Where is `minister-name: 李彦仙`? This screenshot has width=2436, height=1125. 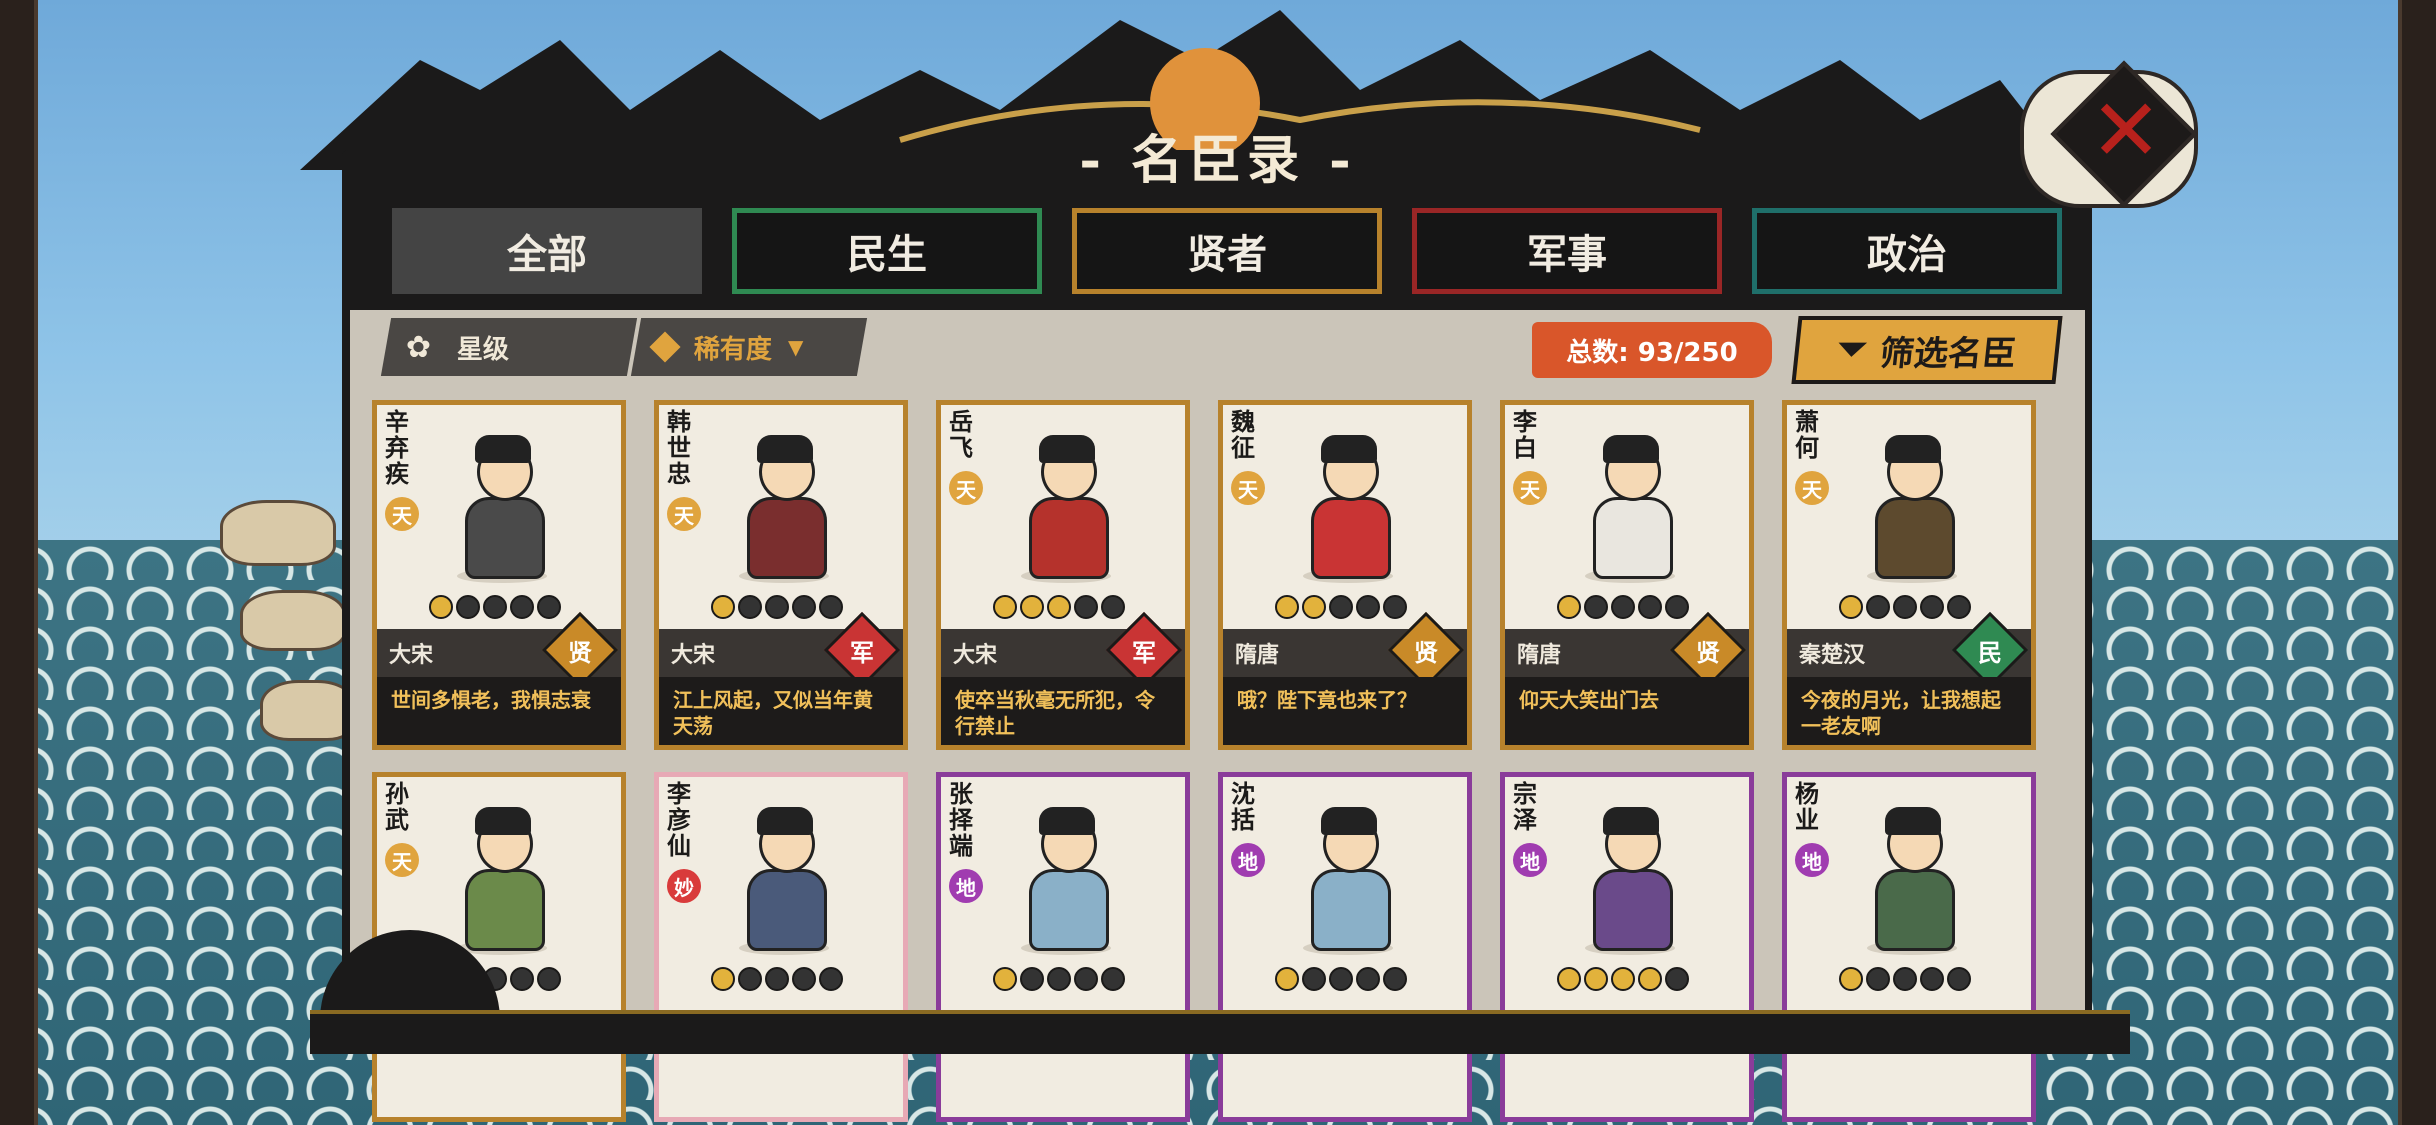 minister-name: 李彦仙 is located at coordinates (679, 820).